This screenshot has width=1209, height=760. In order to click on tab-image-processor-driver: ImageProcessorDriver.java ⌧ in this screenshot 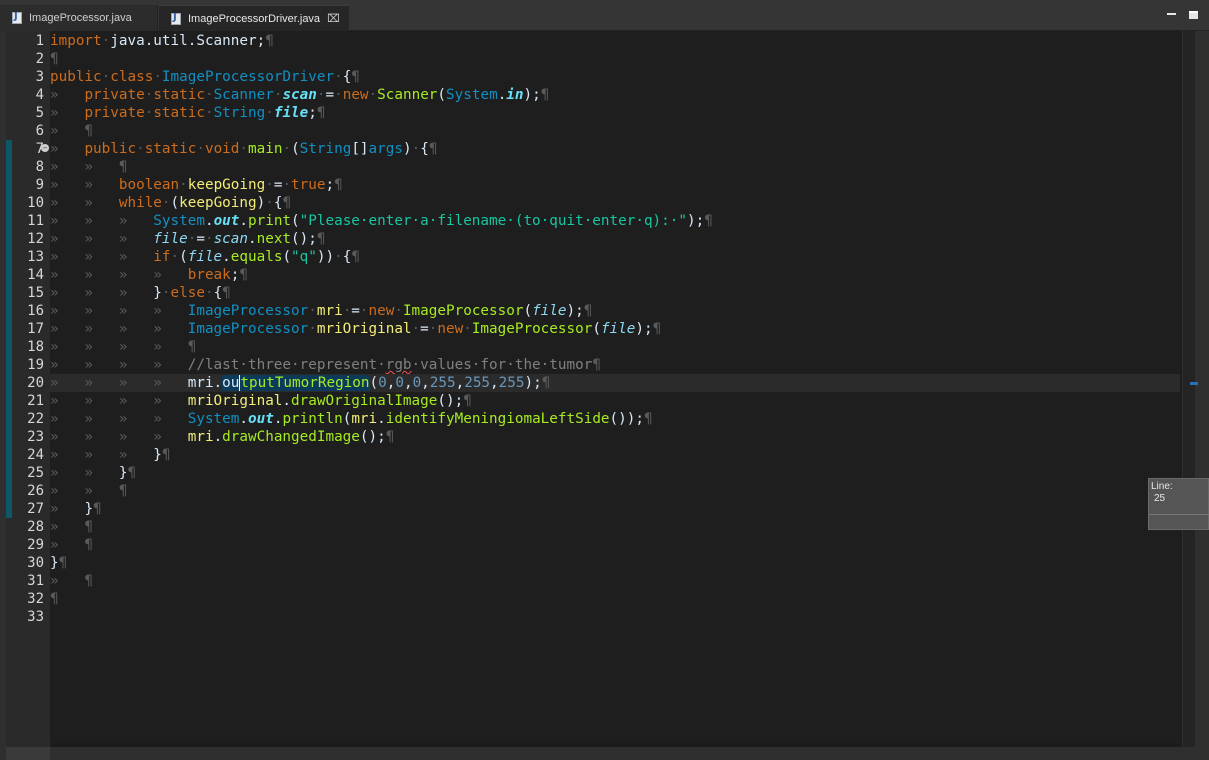, I will do `click(254, 18)`.